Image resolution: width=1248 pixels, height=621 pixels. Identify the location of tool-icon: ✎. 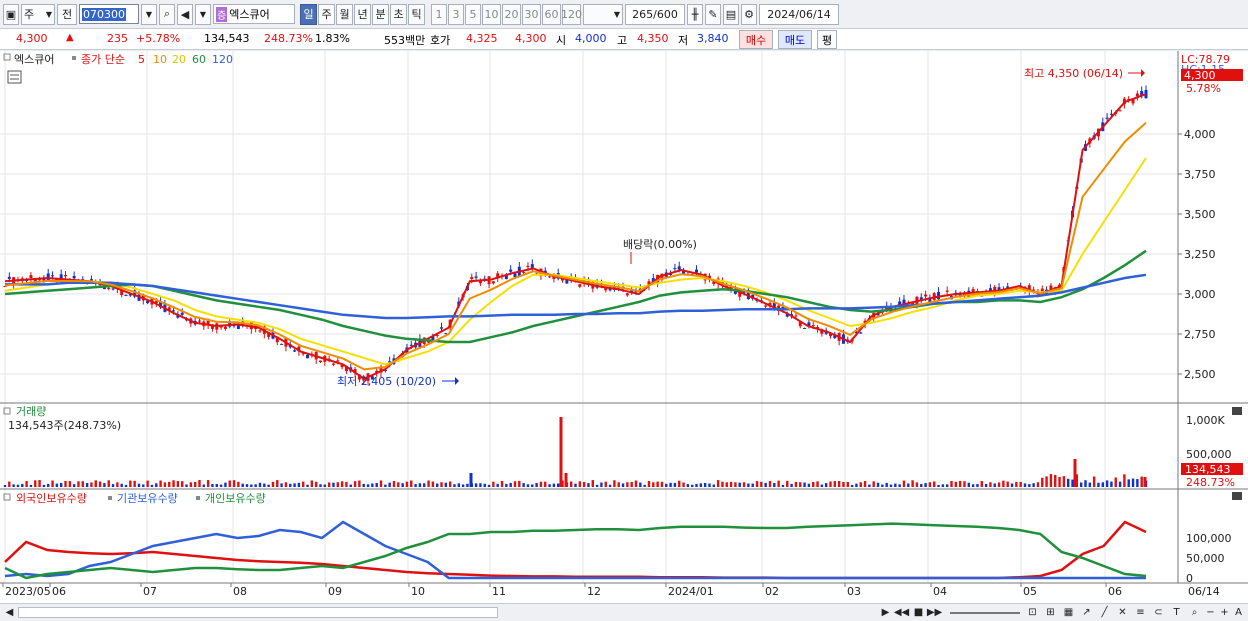
(713, 14).